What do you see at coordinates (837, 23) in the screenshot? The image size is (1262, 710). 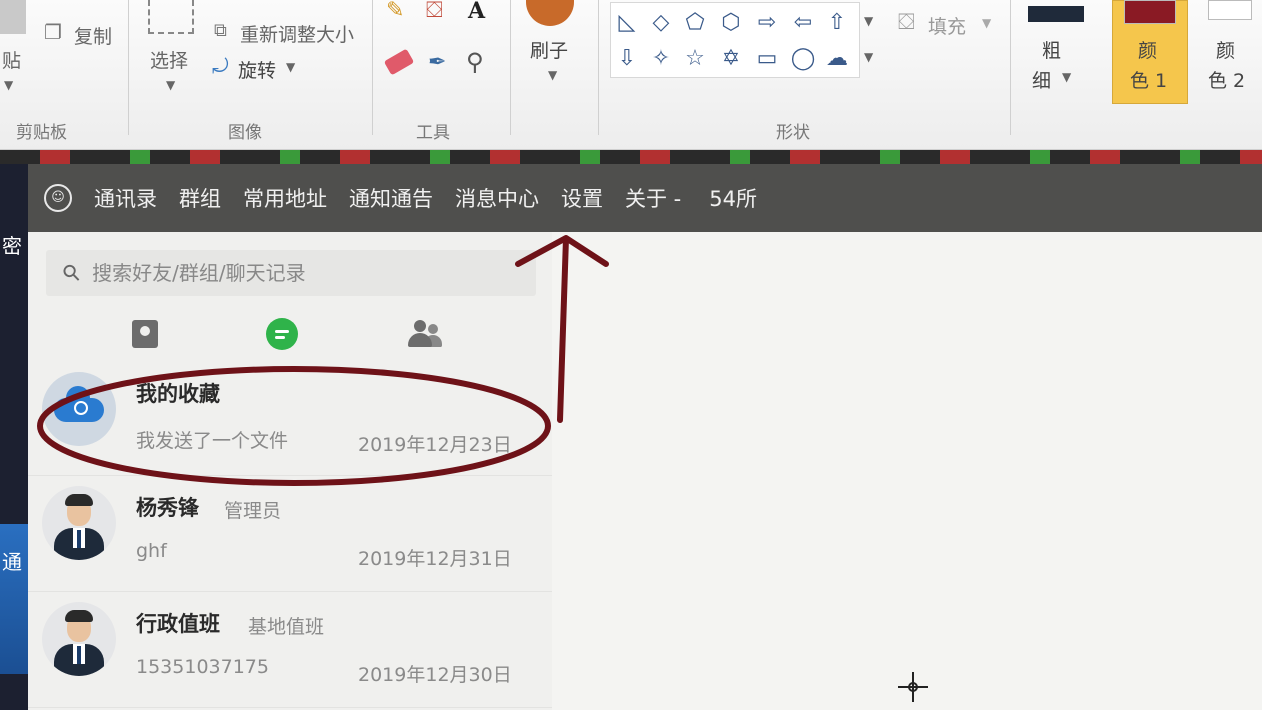 I see `arrow-up-shape-icon: ⇧` at bounding box center [837, 23].